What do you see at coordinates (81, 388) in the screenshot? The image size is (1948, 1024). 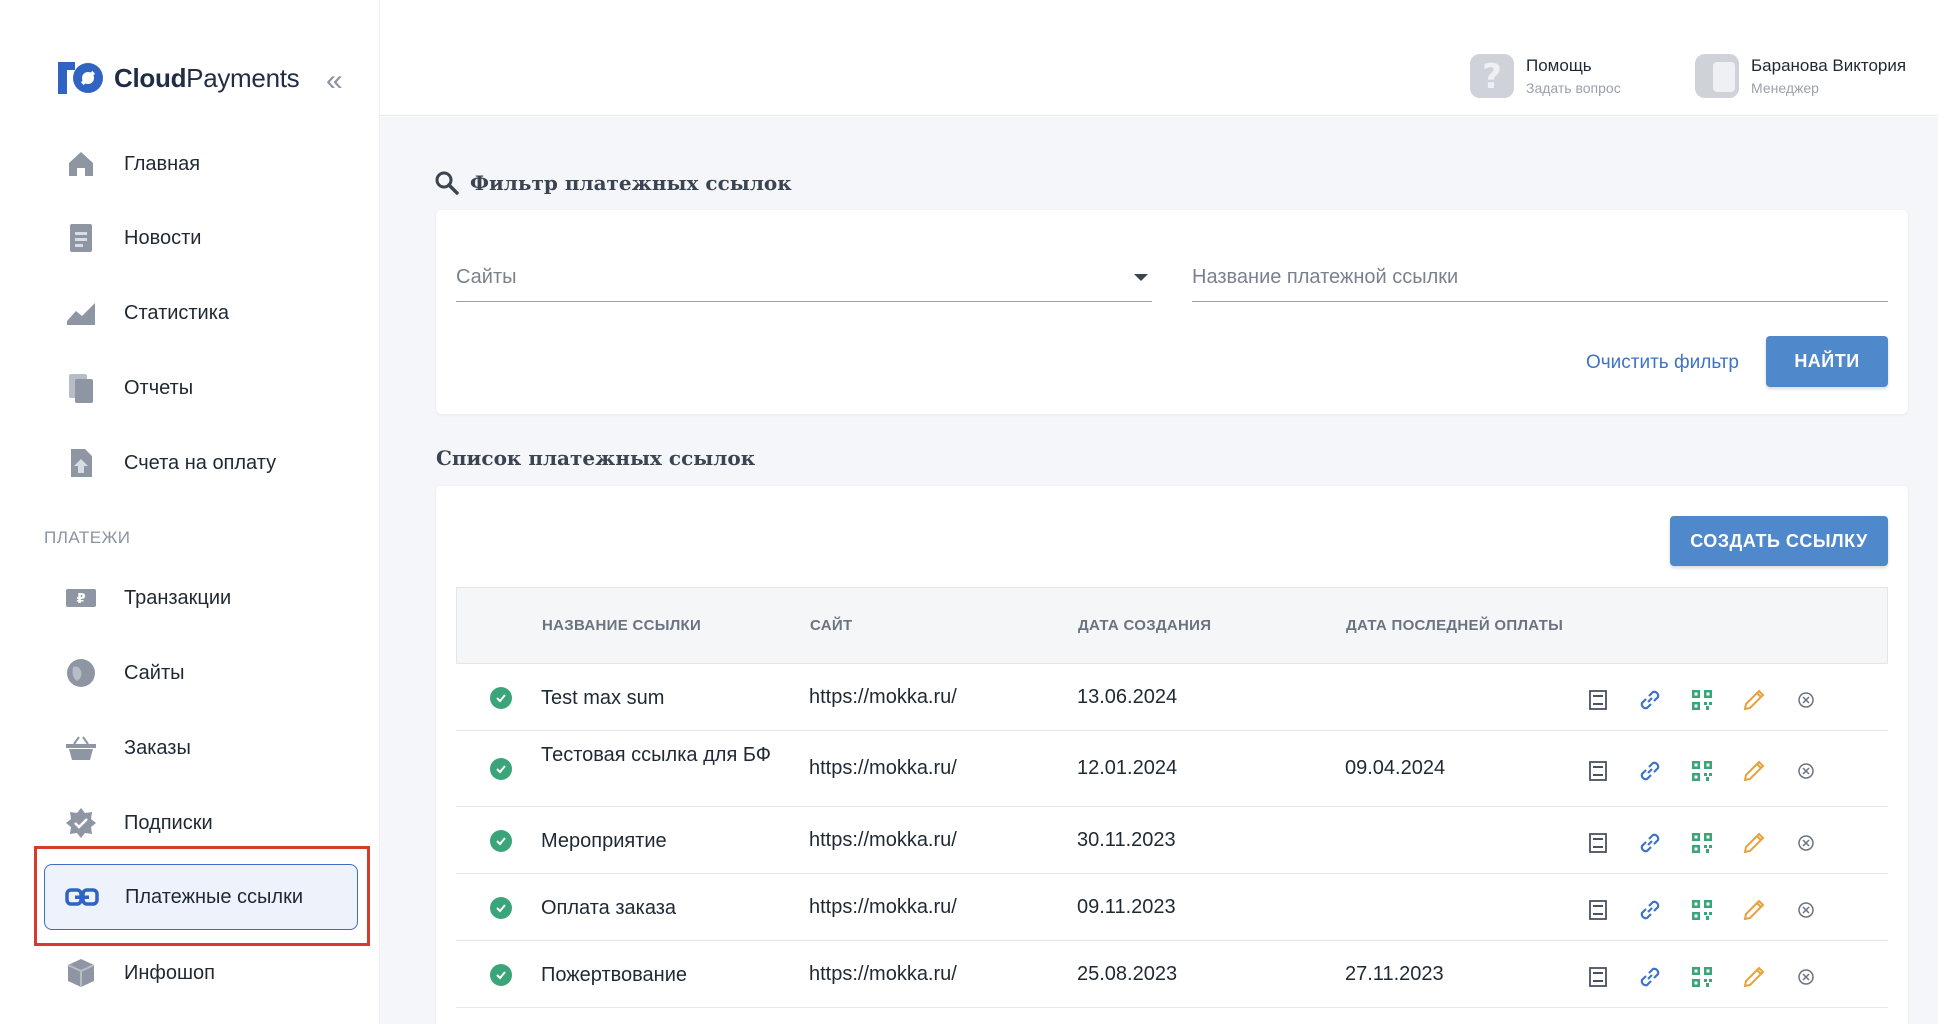 I see `reports-icon` at bounding box center [81, 388].